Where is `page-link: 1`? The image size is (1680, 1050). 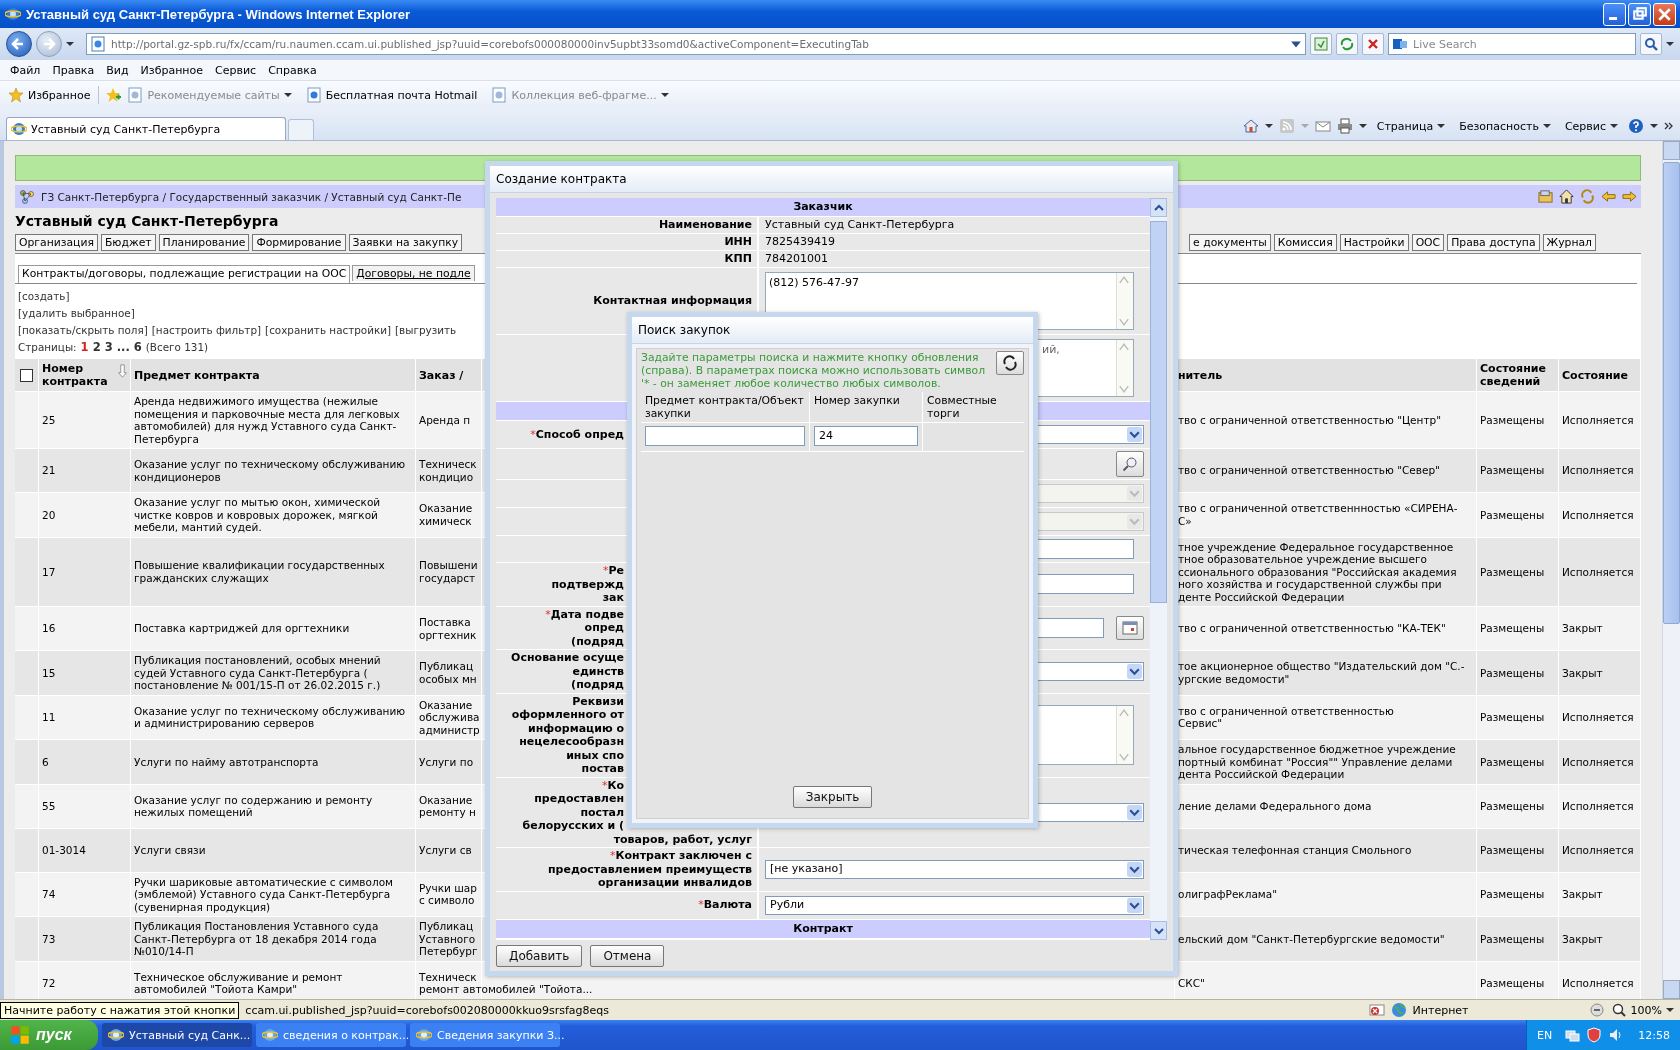
page-link: 1 is located at coordinates (84, 347).